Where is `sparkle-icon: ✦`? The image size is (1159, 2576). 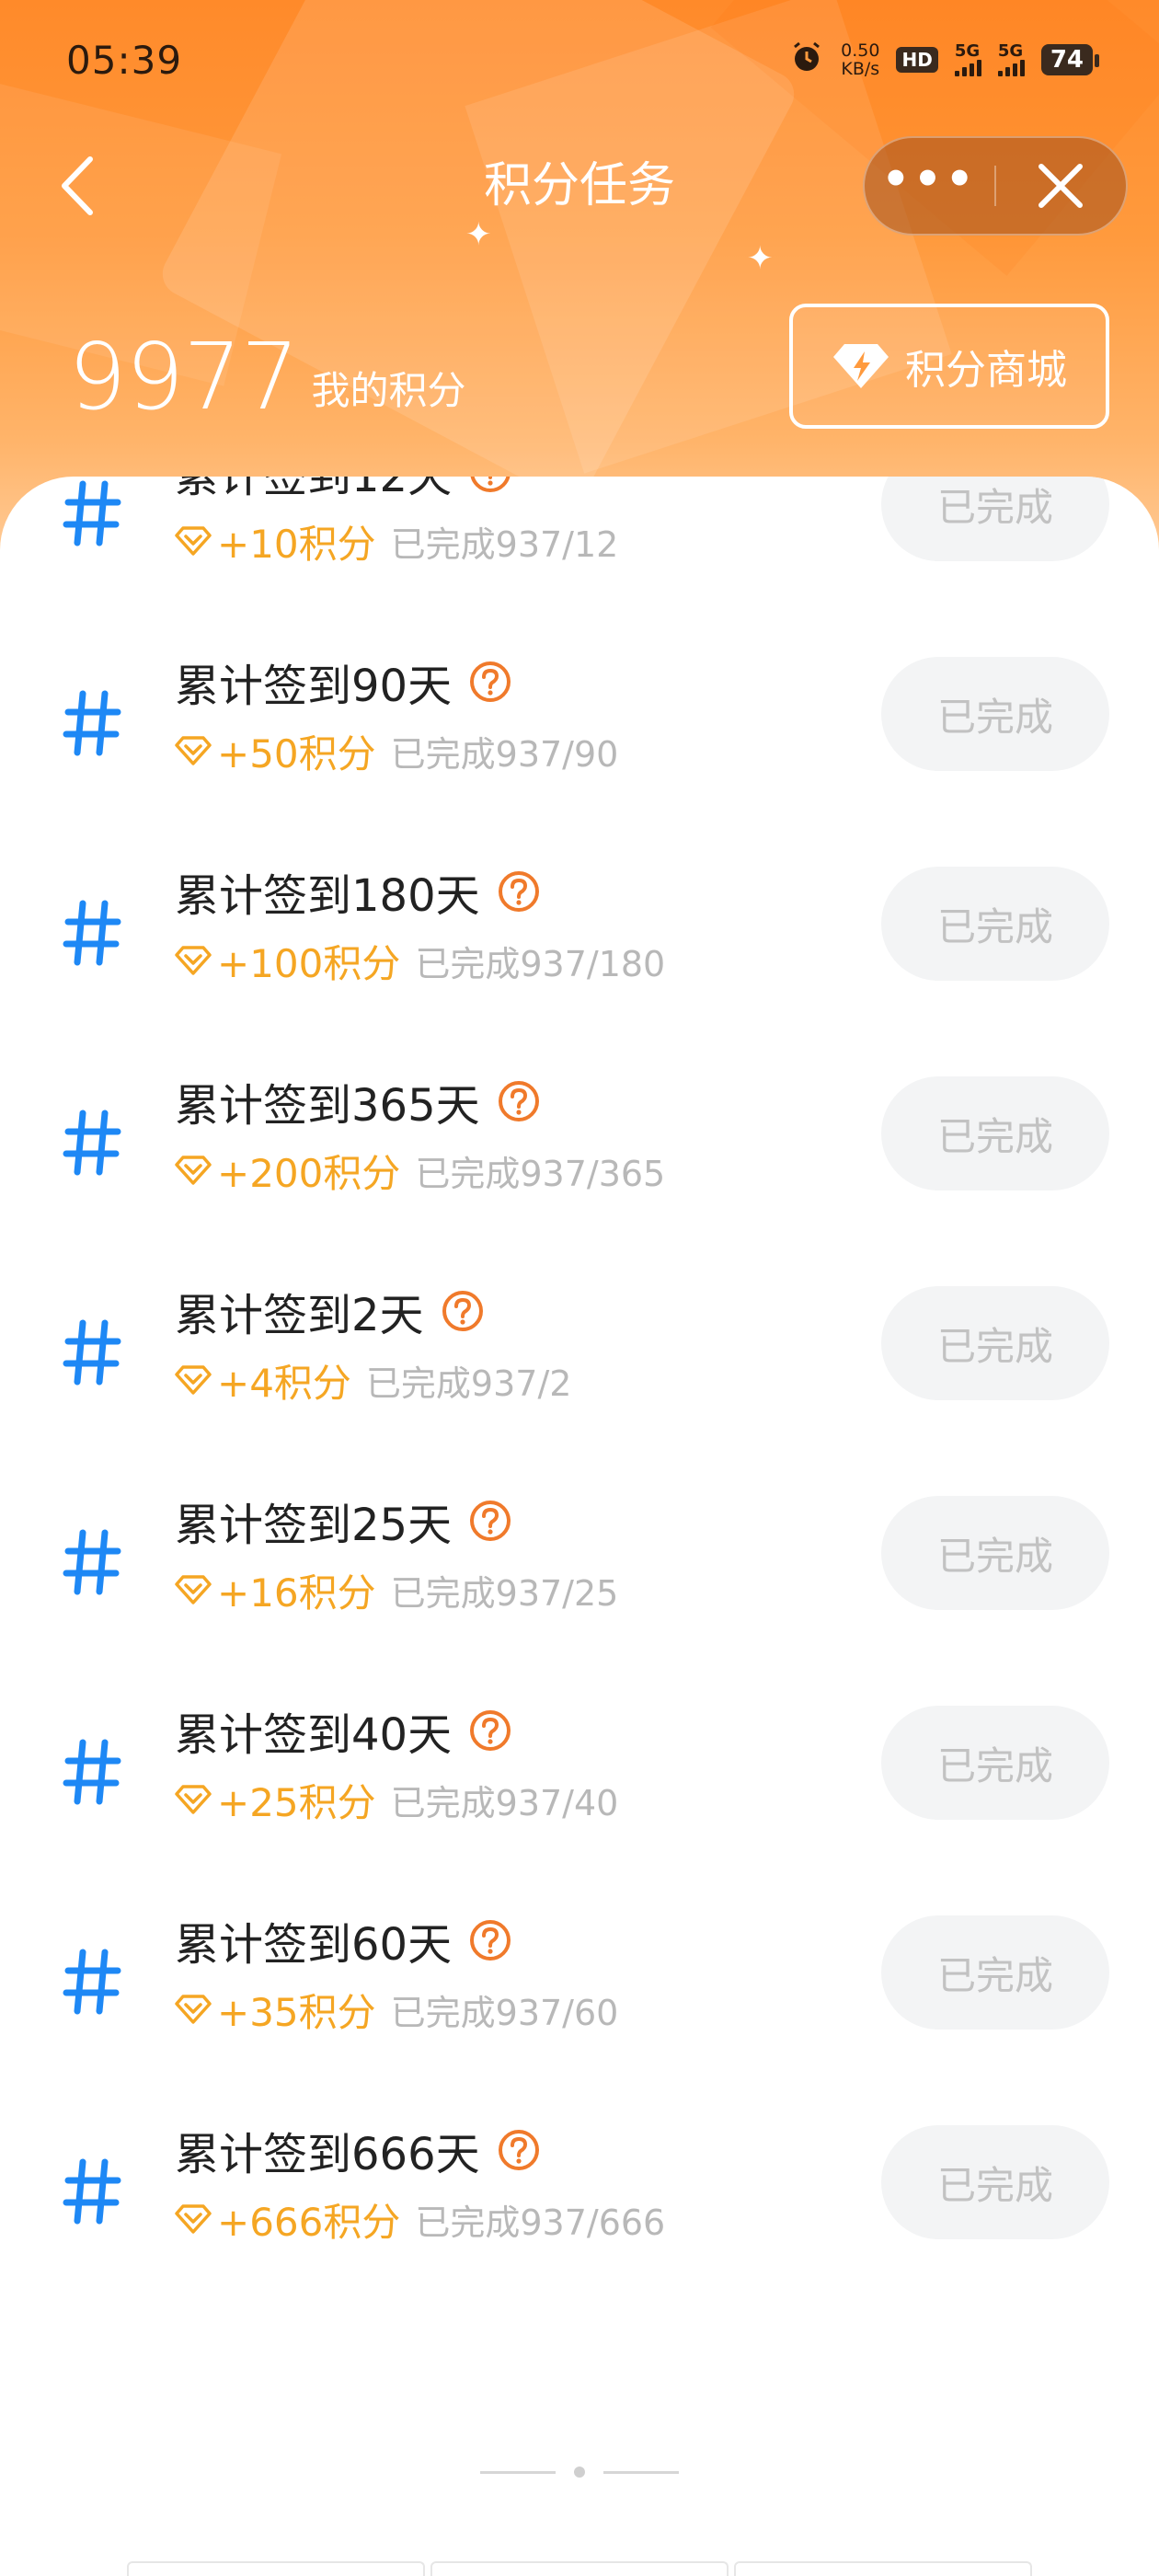 sparkle-icon: ✦ is located at coordinates (760, 258).